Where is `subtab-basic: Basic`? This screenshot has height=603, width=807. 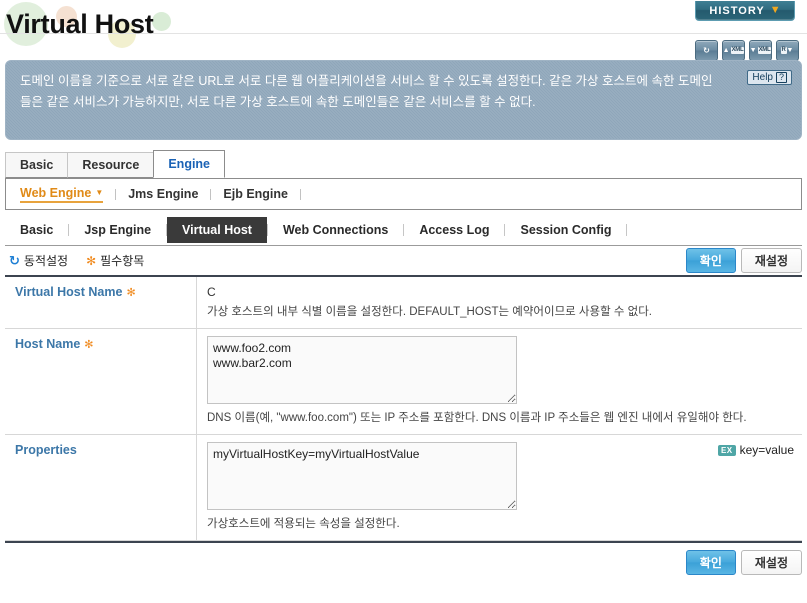 subtab-basic: Basic is located at coordinates (36, 230).